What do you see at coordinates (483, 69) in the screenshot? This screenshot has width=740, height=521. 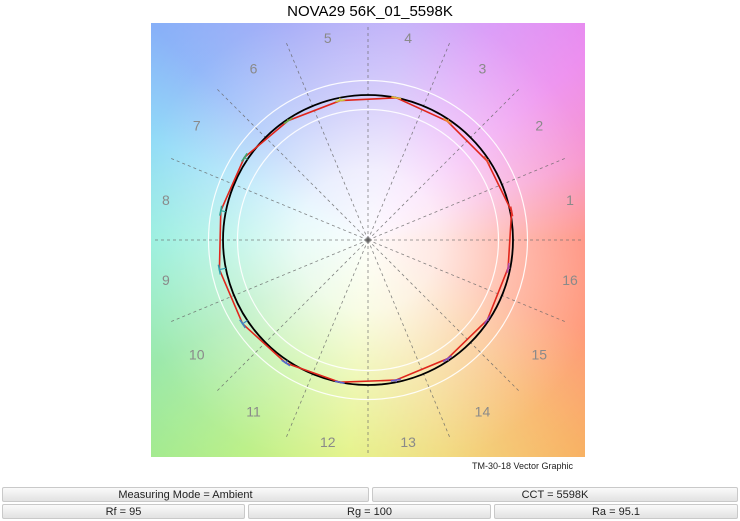 I see `hue-bin-label: 3` at bounding box center [483, 69].